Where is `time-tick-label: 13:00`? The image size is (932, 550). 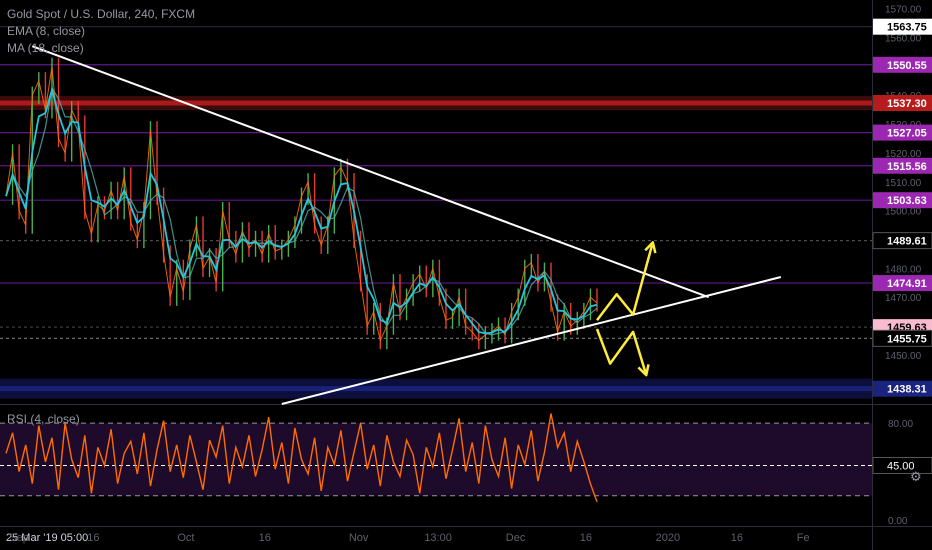 time-tick-label: 13:00 is located at coordinates (438, 538).